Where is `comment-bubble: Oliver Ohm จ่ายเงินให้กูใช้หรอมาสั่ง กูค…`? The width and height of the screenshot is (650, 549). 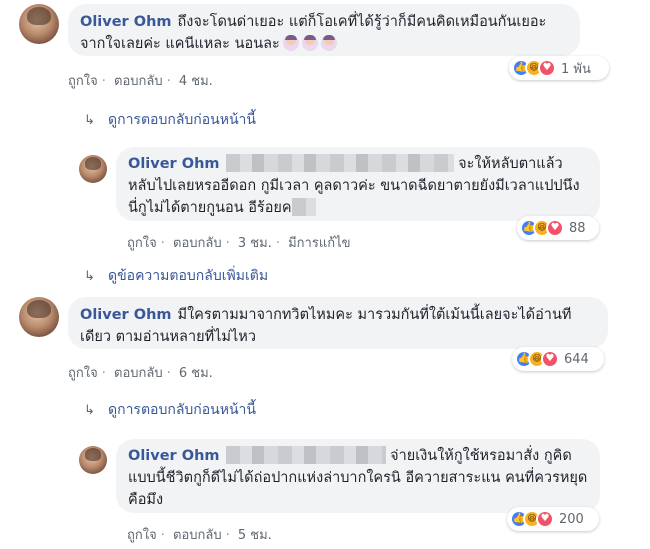 comment-bubble: Oliver Ohm จ่ายเงินให้กูใช้หรอมาสั่ง กูค… is located at coordinates (358, 476).